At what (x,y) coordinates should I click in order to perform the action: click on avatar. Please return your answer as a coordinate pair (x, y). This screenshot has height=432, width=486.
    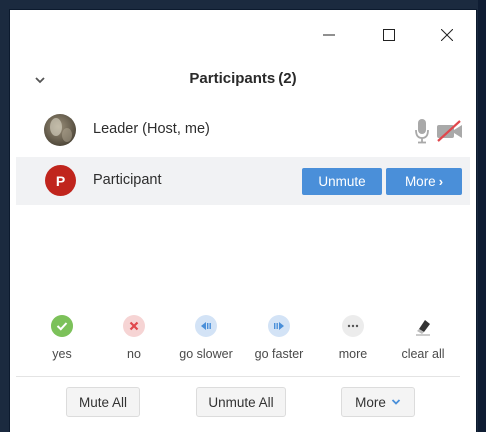
    Looking at the image, I should click on (60, 130).